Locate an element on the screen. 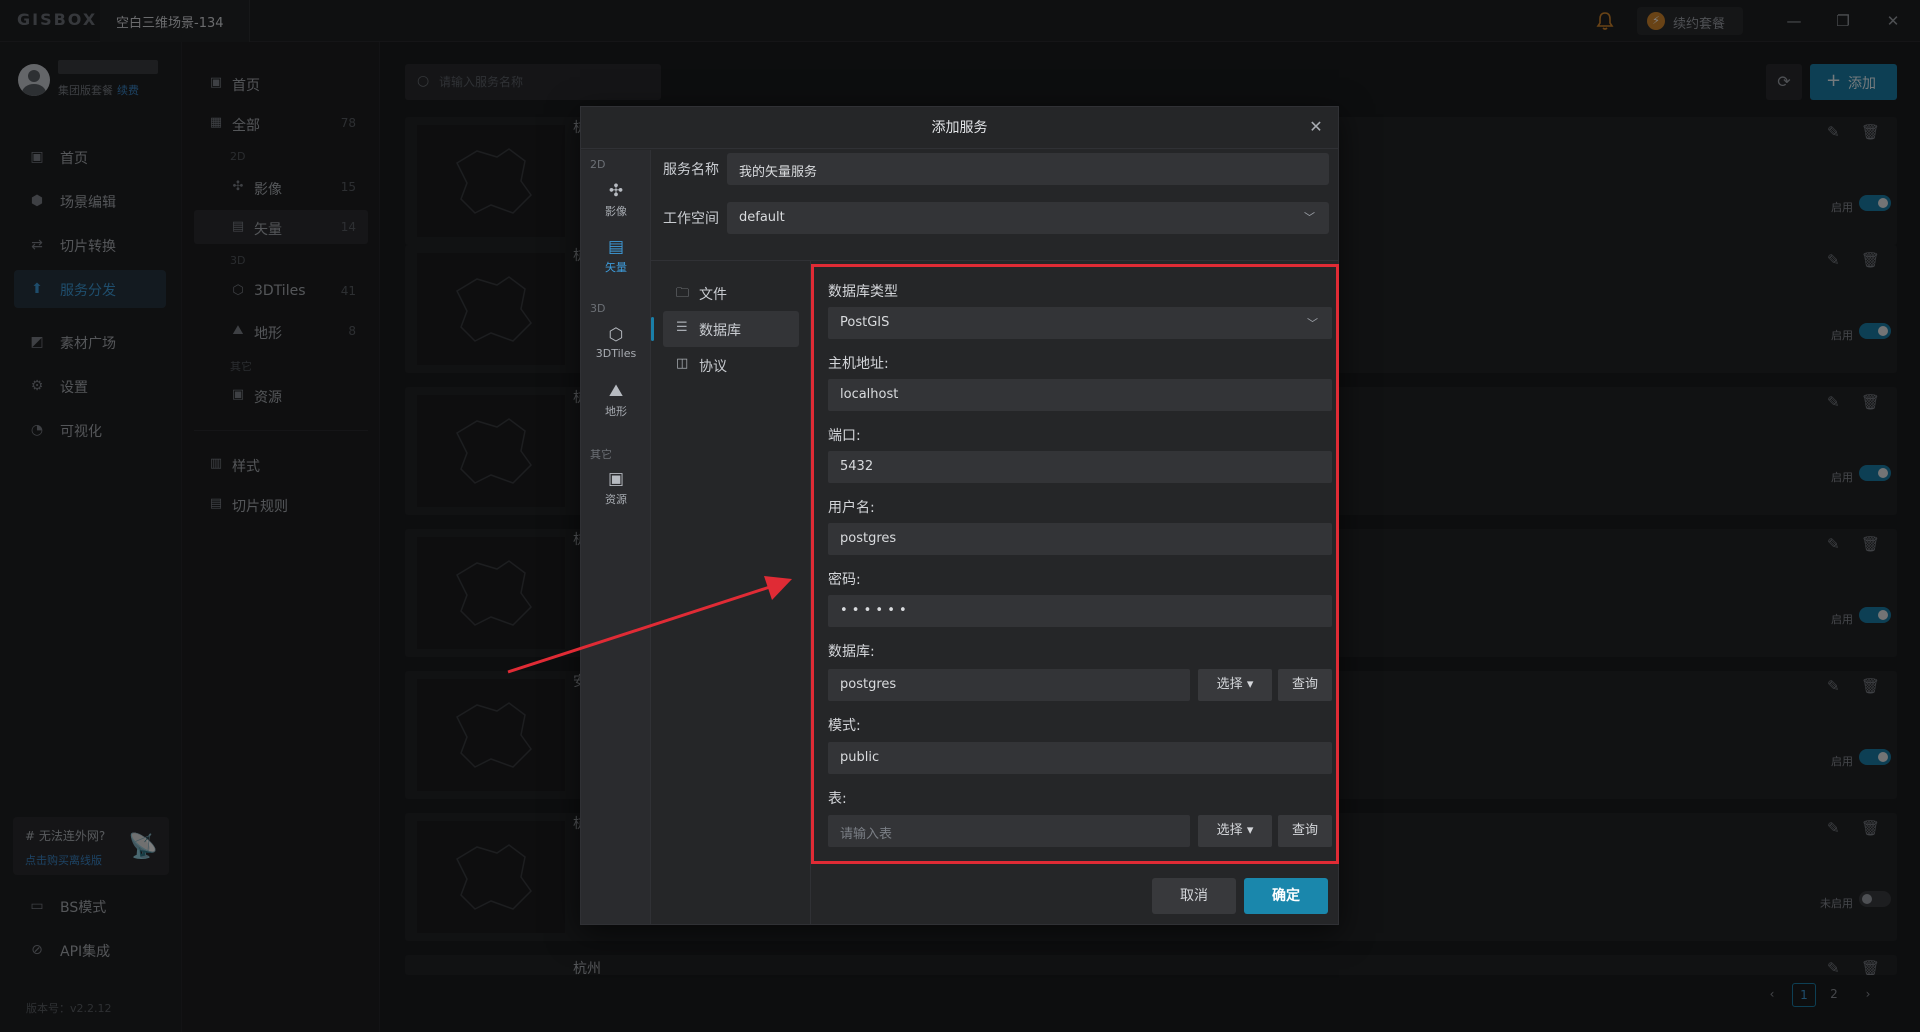 This screenshot has width=1920, height=1032. service-name-input: 我的矢量服务 is located at coordinates (1028, 169).